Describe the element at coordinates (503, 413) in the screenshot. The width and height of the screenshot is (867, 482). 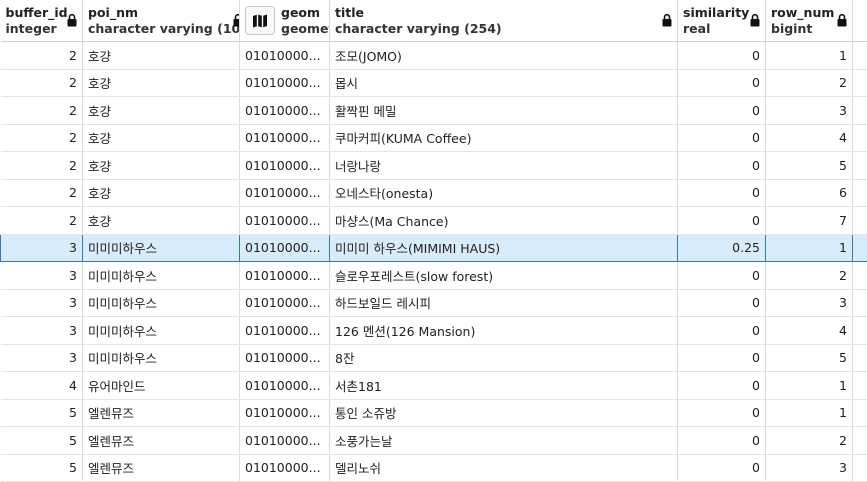
I see `cell-title: 통인 소쥬방` at that location.